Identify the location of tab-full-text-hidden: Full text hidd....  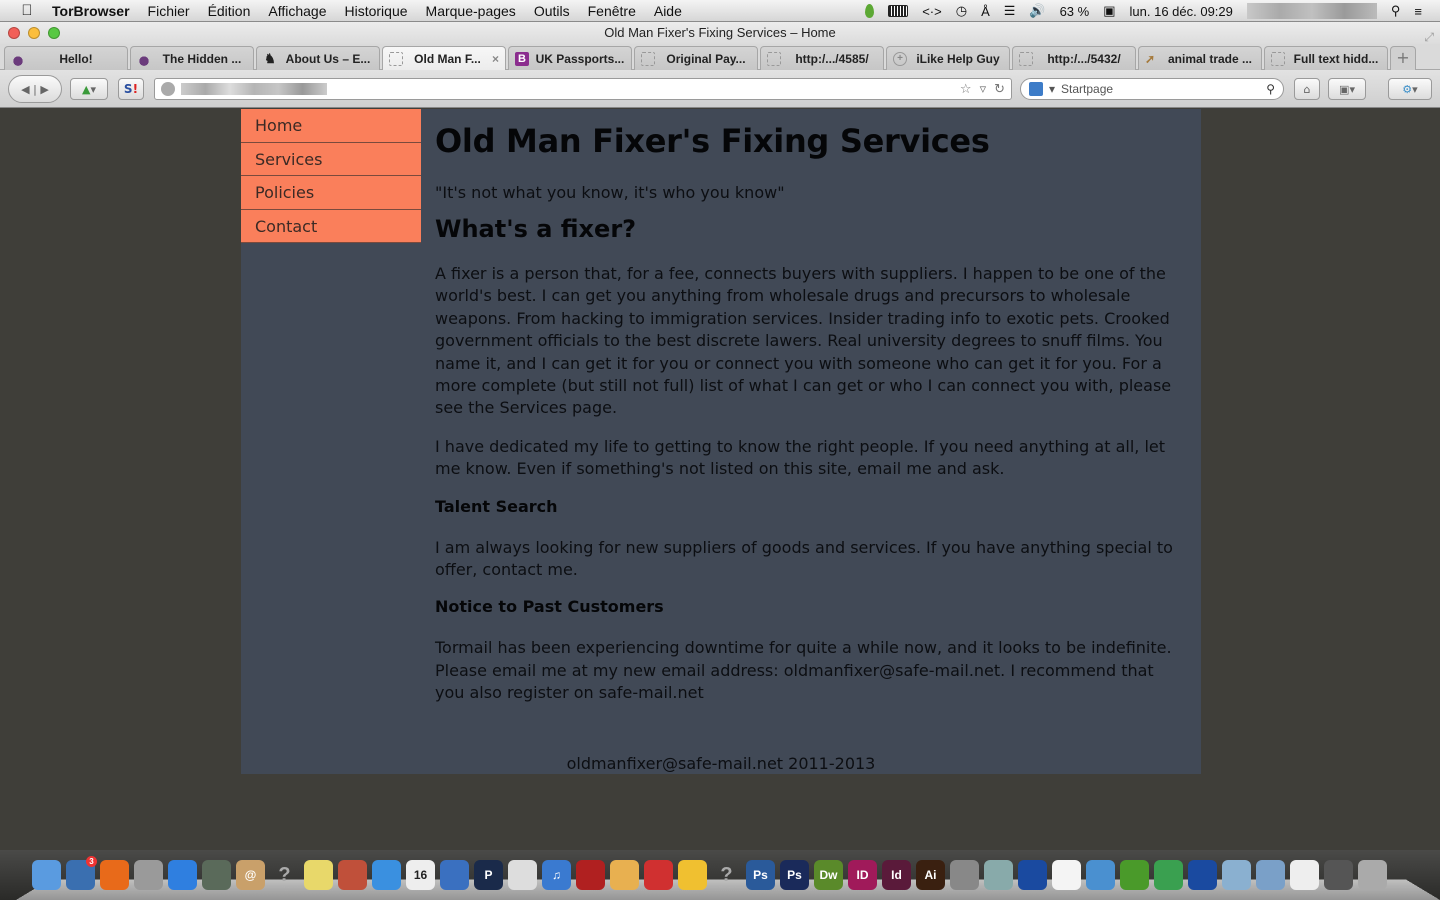
(1326, 58).